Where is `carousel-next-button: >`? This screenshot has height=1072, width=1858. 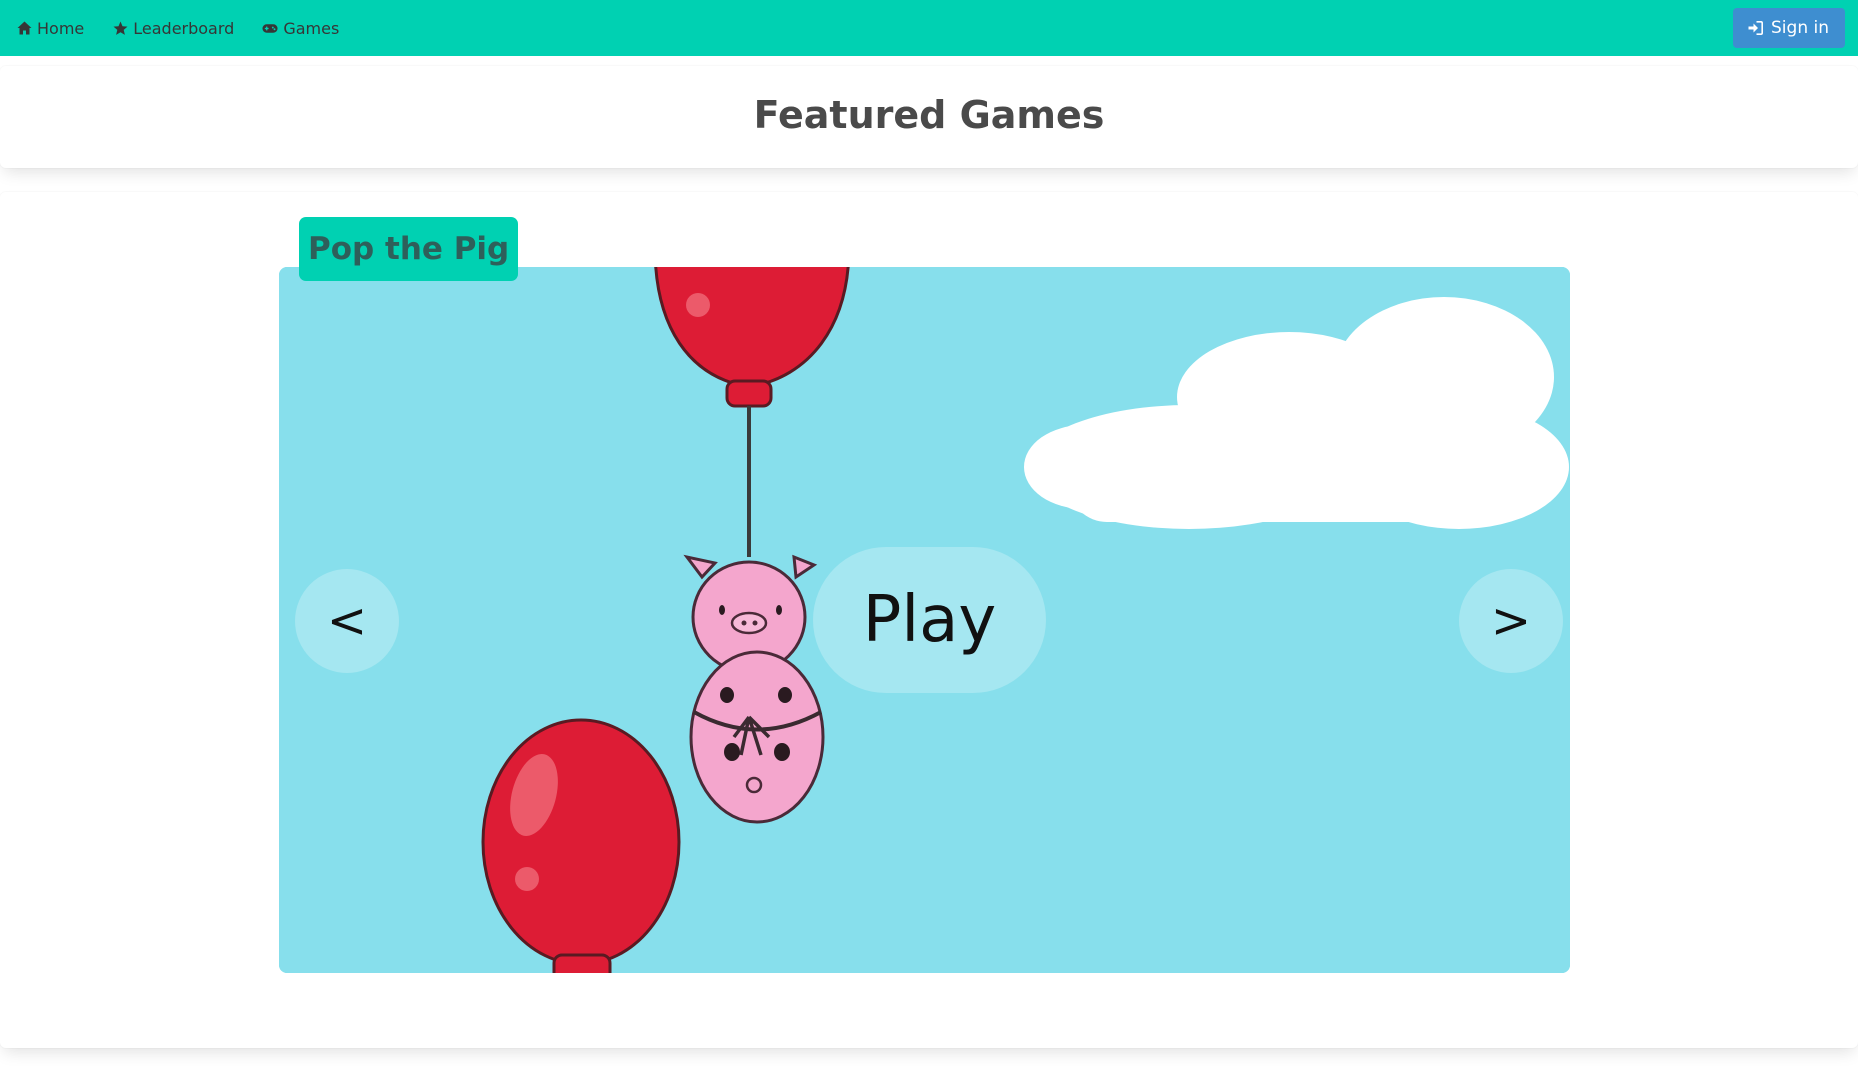 carousel-next-button: > is located at coordinates (1511, 621).